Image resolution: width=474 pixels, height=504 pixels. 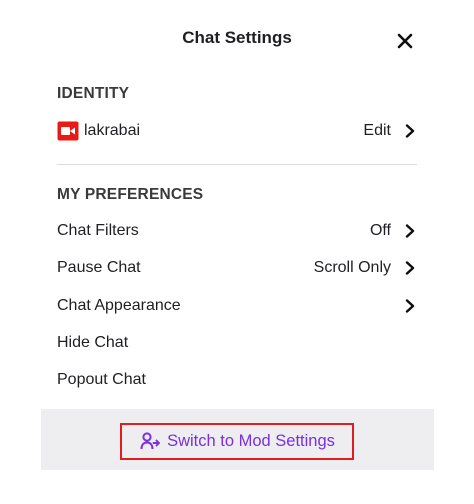 I want to click on edit-label: Edit, so click(x=377, y=131).